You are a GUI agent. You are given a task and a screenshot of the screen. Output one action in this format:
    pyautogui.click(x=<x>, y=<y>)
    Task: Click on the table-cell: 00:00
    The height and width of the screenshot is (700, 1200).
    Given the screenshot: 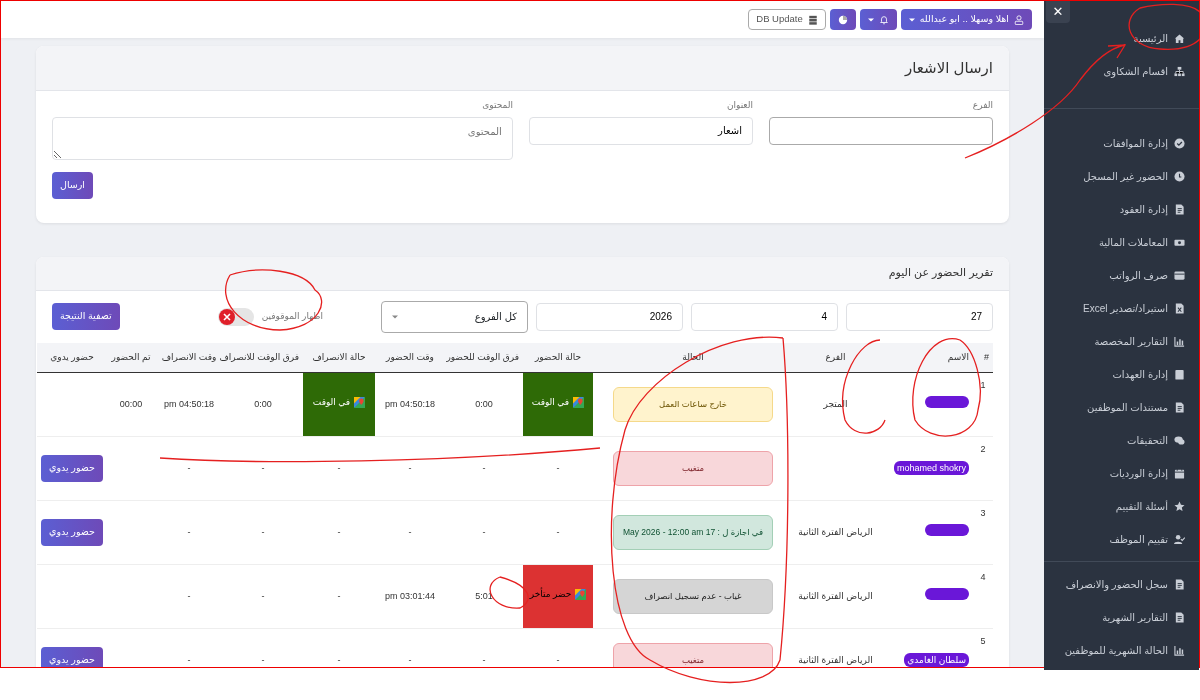 What is the action you would take?
    pyautogui.click(x=131, y=403)
    